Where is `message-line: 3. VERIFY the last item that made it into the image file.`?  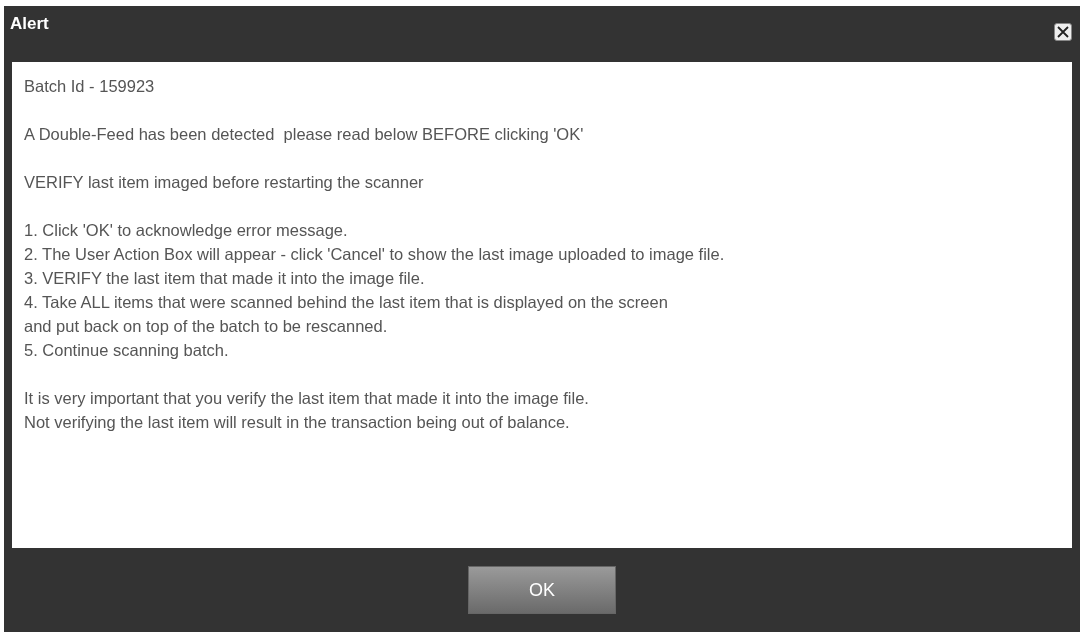 message-line: 3. VERIFY the last item that made it into the image file. is located at coordinates (224, 278).